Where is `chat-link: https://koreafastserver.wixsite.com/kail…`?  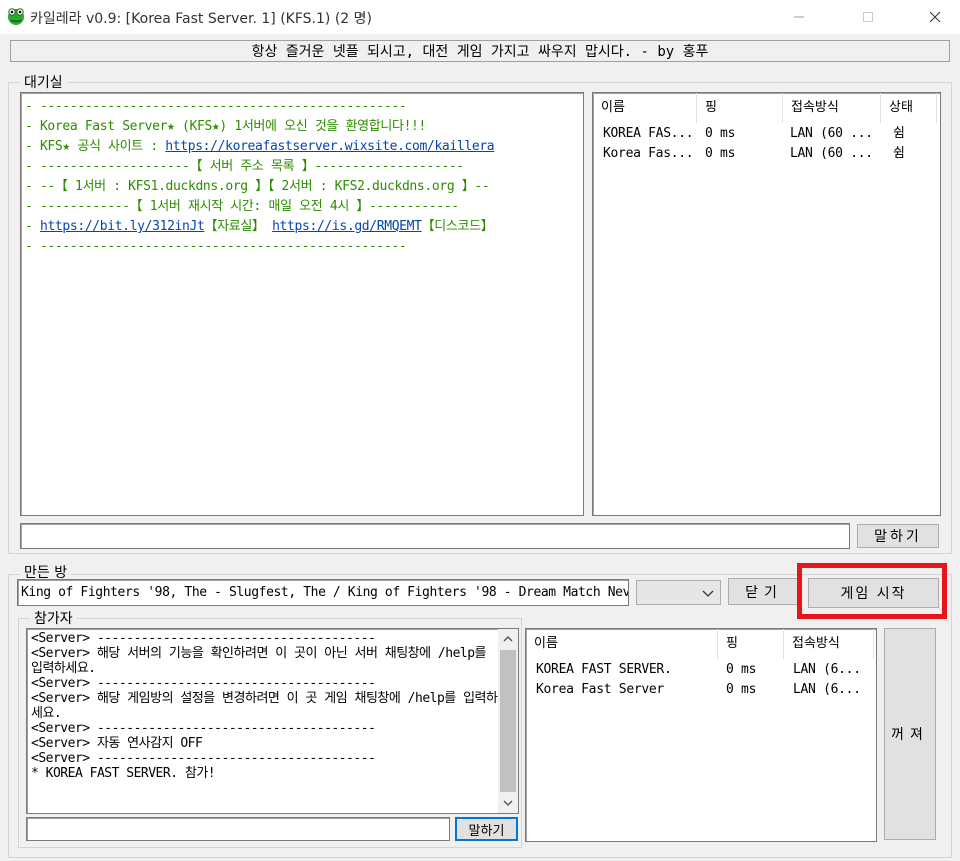
chat-link: https://koreafastserver.wixsite.com/kail… is located at coordinates (329, 146).